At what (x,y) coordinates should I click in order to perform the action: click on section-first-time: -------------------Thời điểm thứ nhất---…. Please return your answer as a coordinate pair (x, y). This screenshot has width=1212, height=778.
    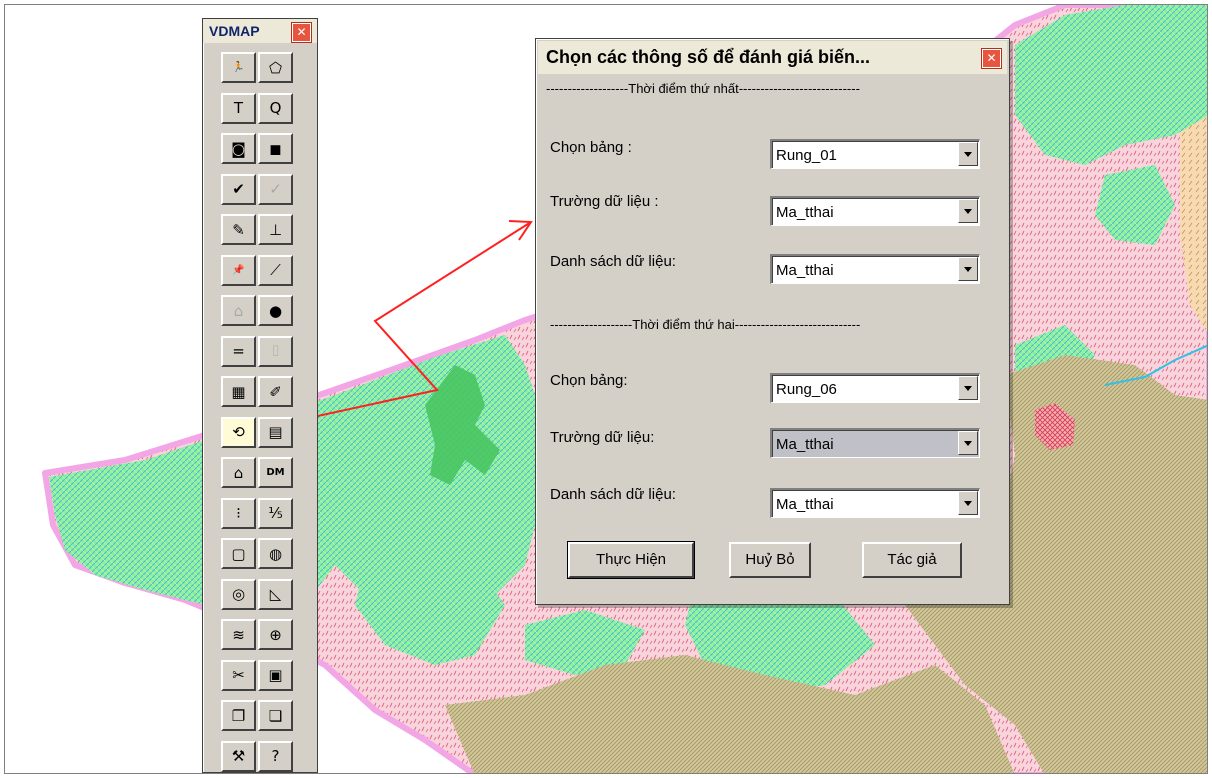
    Looking at the image, I should click on (703, 88).